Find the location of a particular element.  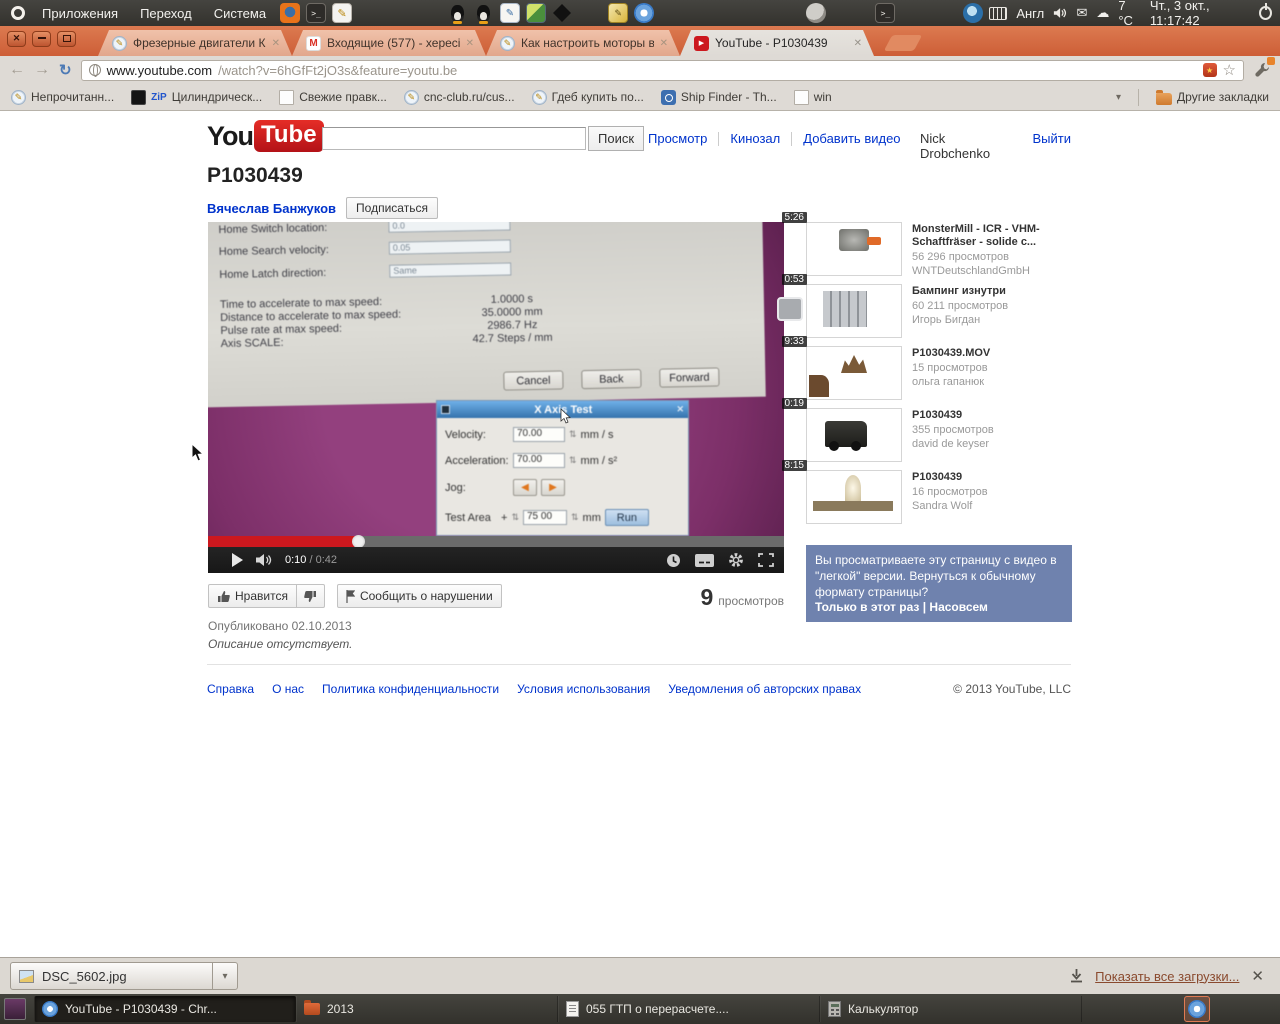

close-shelf-icon: ✕ is located at coordinates (1257, 976).